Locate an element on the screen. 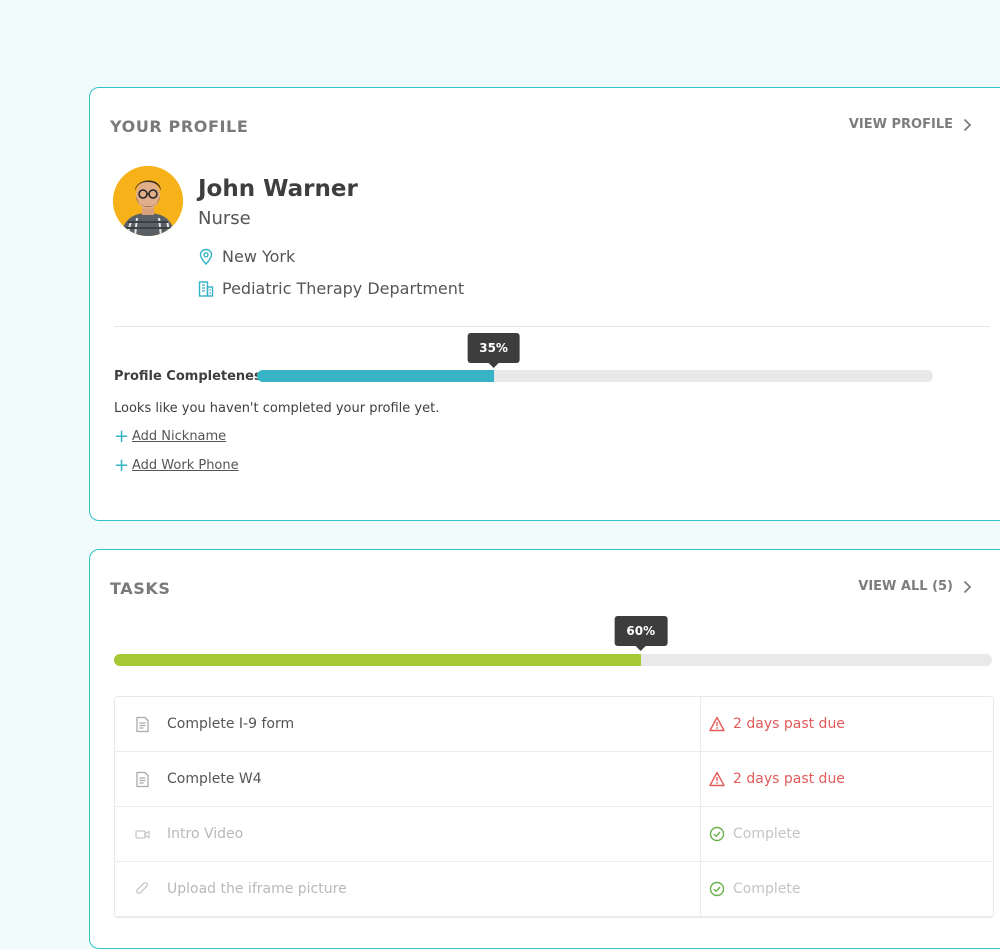  add-work-phone-link: + Add Work Phone is located at coordinates (176, 465).